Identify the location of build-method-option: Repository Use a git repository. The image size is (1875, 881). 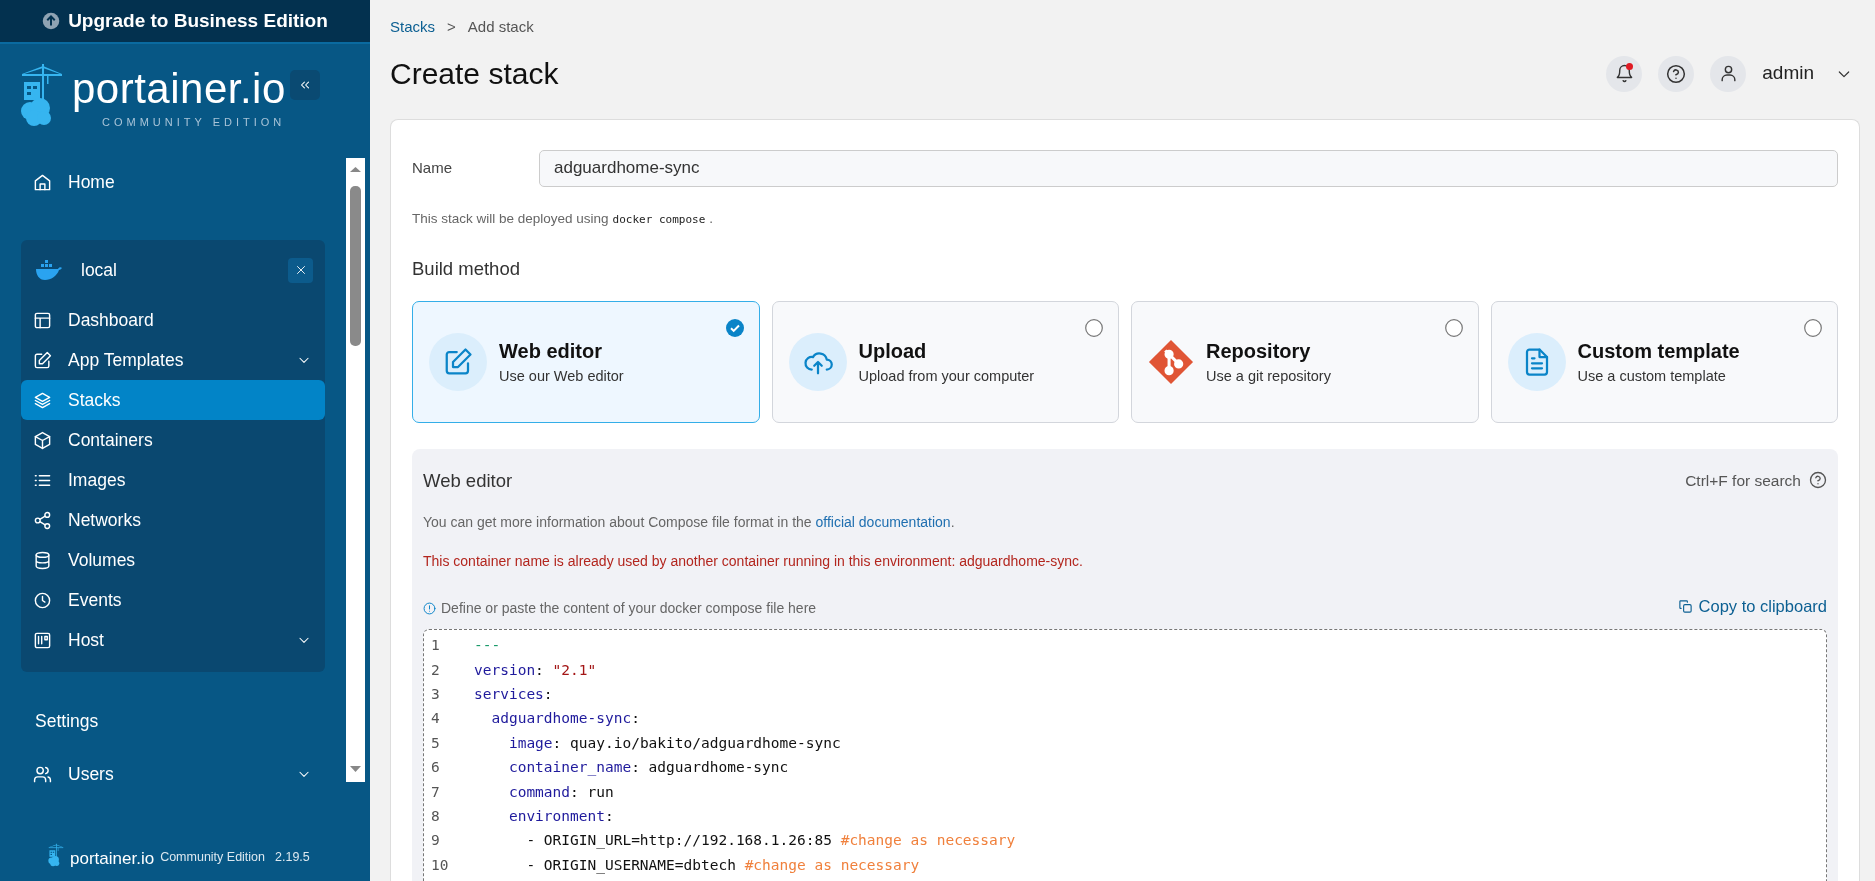
(1305, 361).